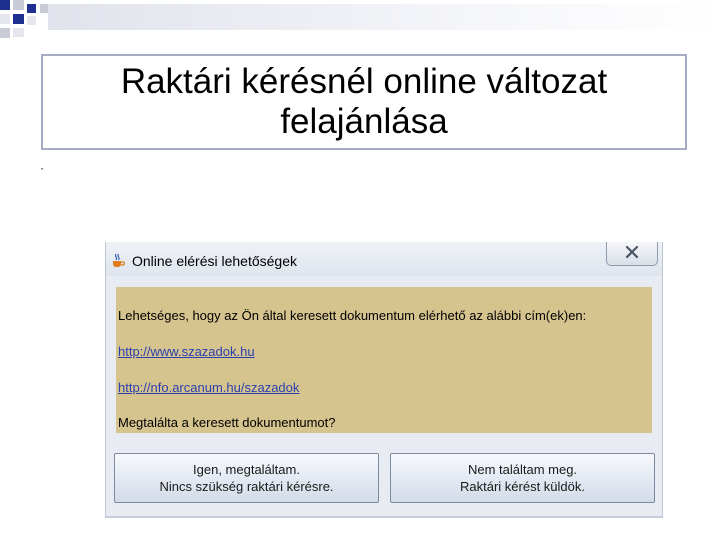 The height and width of the screenshot is (540, 720). Describe the element at coordinates (186, 351) in the screenshot. I see `link-szazadok: http://www.szazadok.hu` at that location.